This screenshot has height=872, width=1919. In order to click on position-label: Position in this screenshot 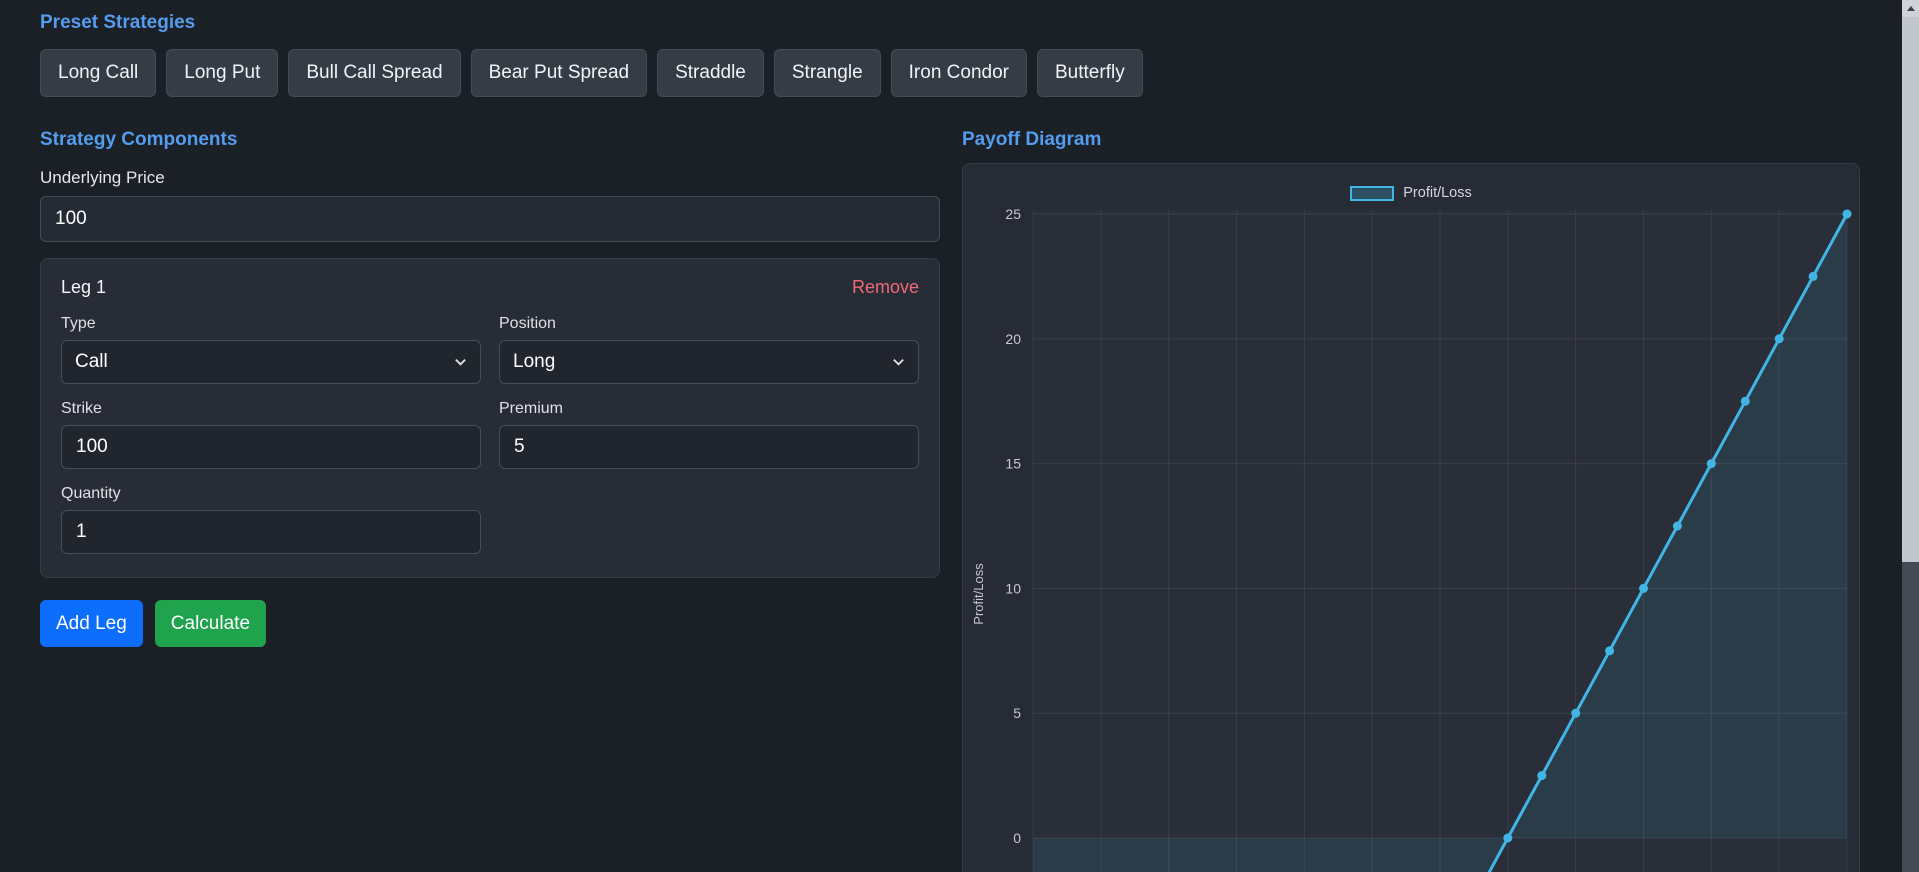, I will do `click(527, 323)`.